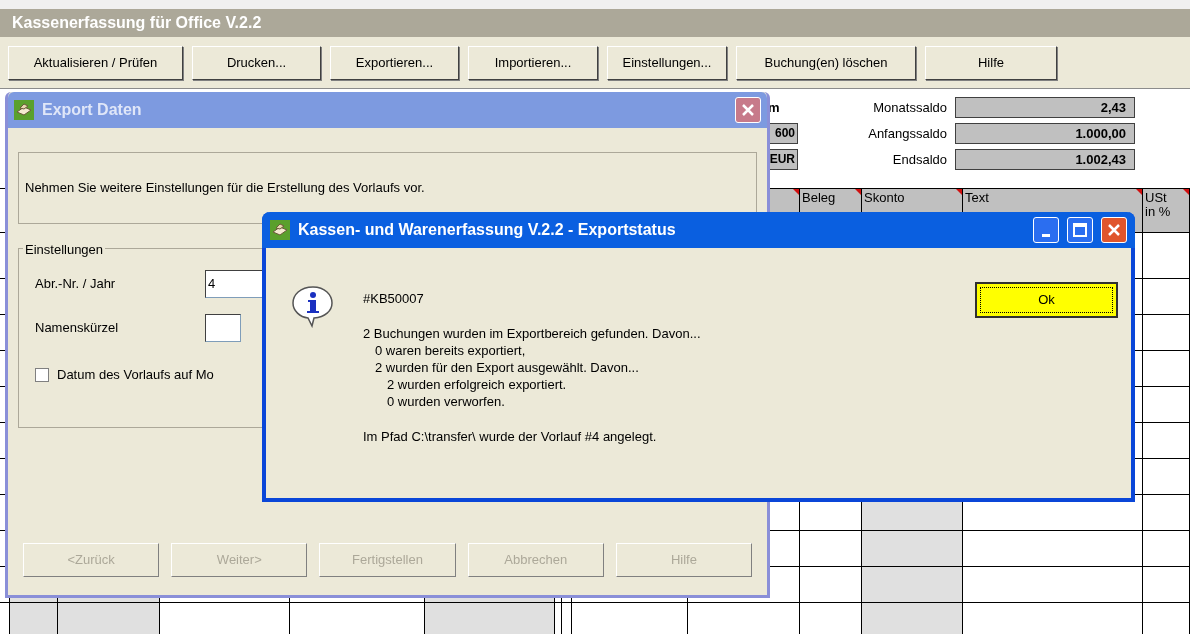 This screenshot has height=634, width=1190. I want to click on dialog-title: Export Daten, so click(92, 110).